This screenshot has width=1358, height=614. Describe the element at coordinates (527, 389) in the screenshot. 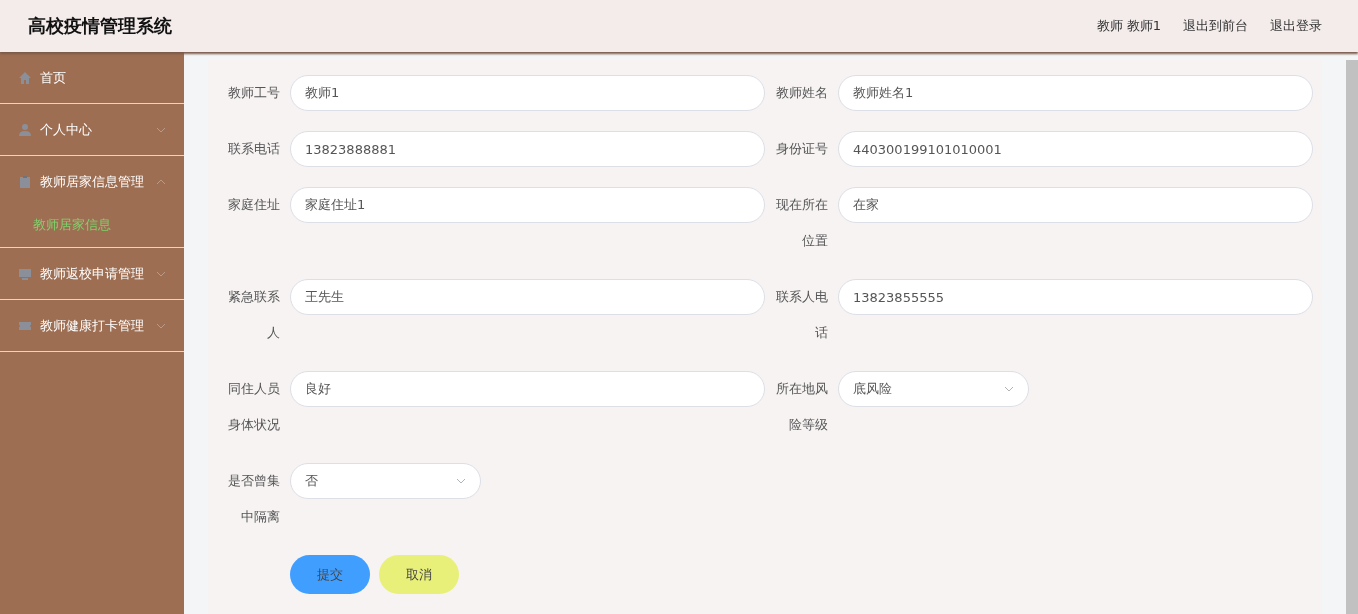

I see `input-field: 良好` at that location.